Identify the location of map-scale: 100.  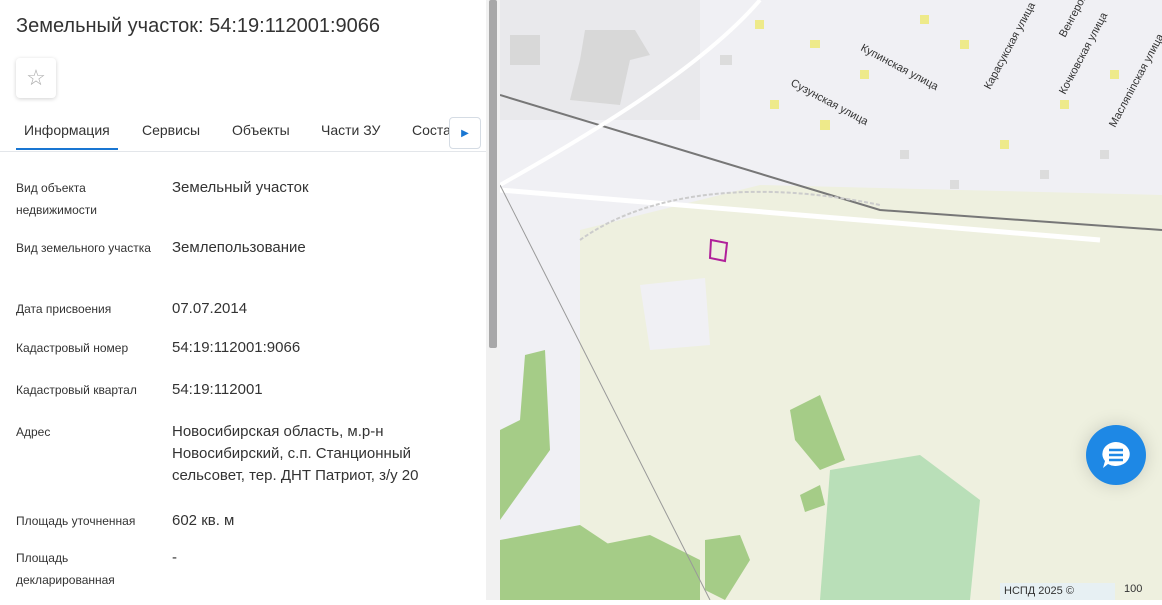
(1133, 589).